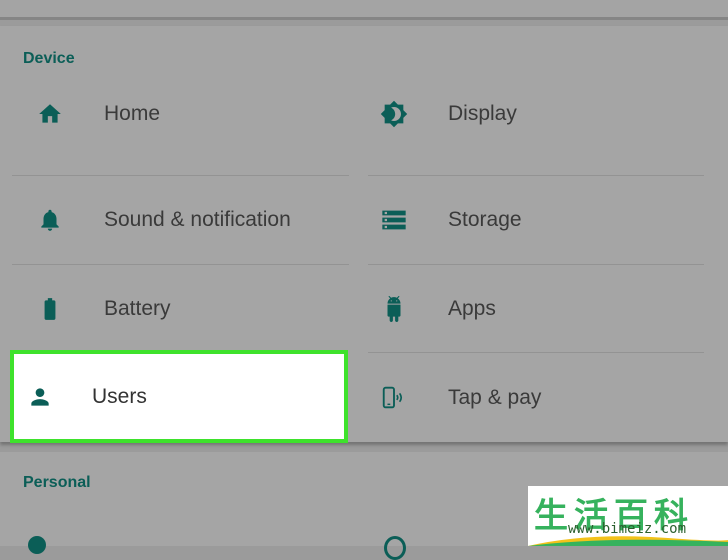 This screenshot has width=728, height=560. Describe the element at coordinates (536, 352) in the screenshot. I see `divider` at that location.